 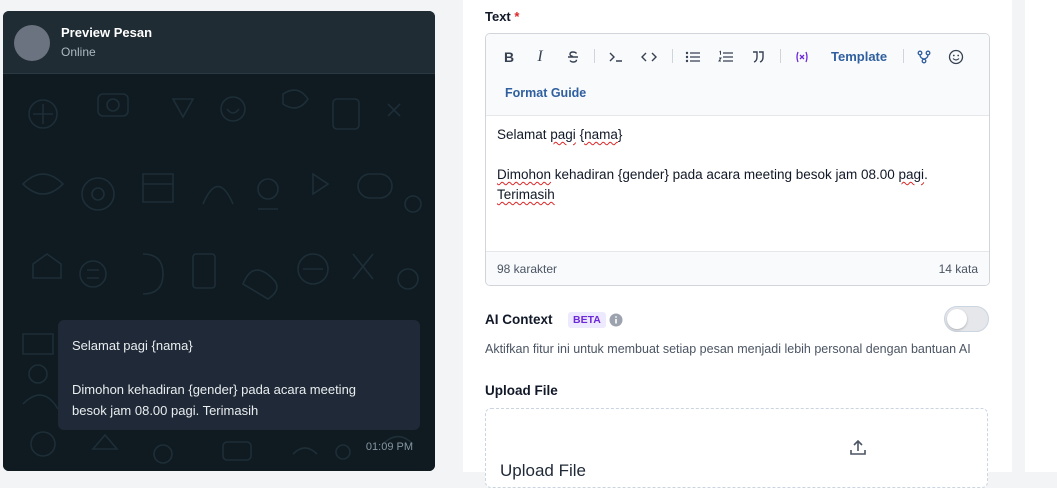 What do you see at coordinates (526, 194) in the screenshot?
I see `editor-line: Terimasih` at bounding box center [526, 194].